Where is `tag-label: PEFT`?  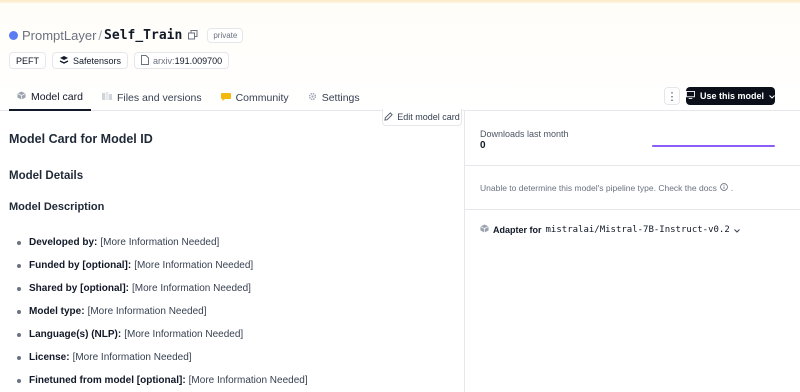 tag-label: PEFT is located at coordinates (28, 60).